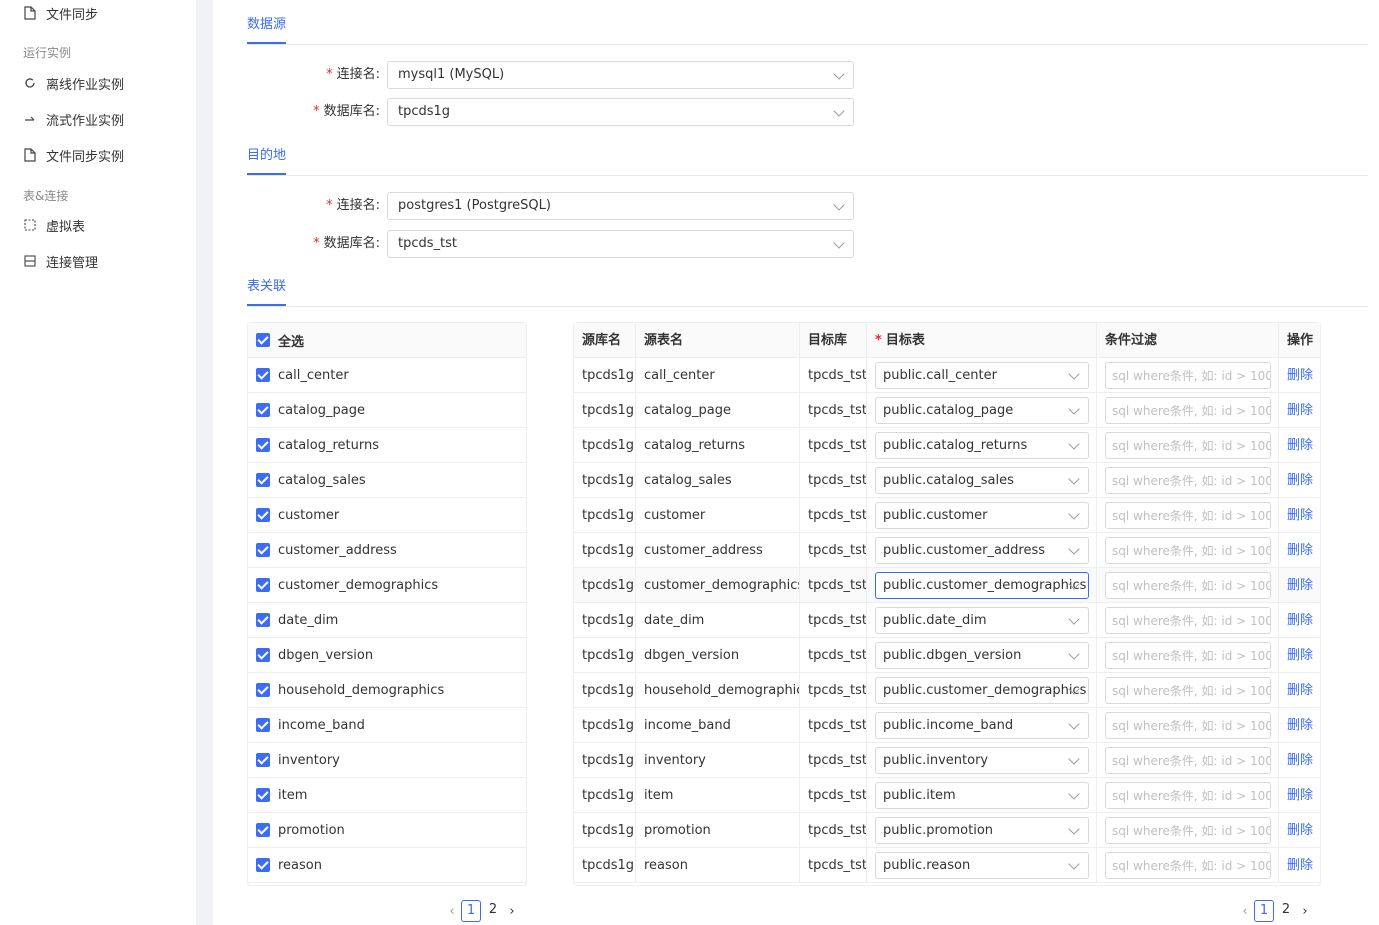 This screenshot has height=925, width=1379. I want to click on target-table-select: public.dbgen_version, so click(982, 655).